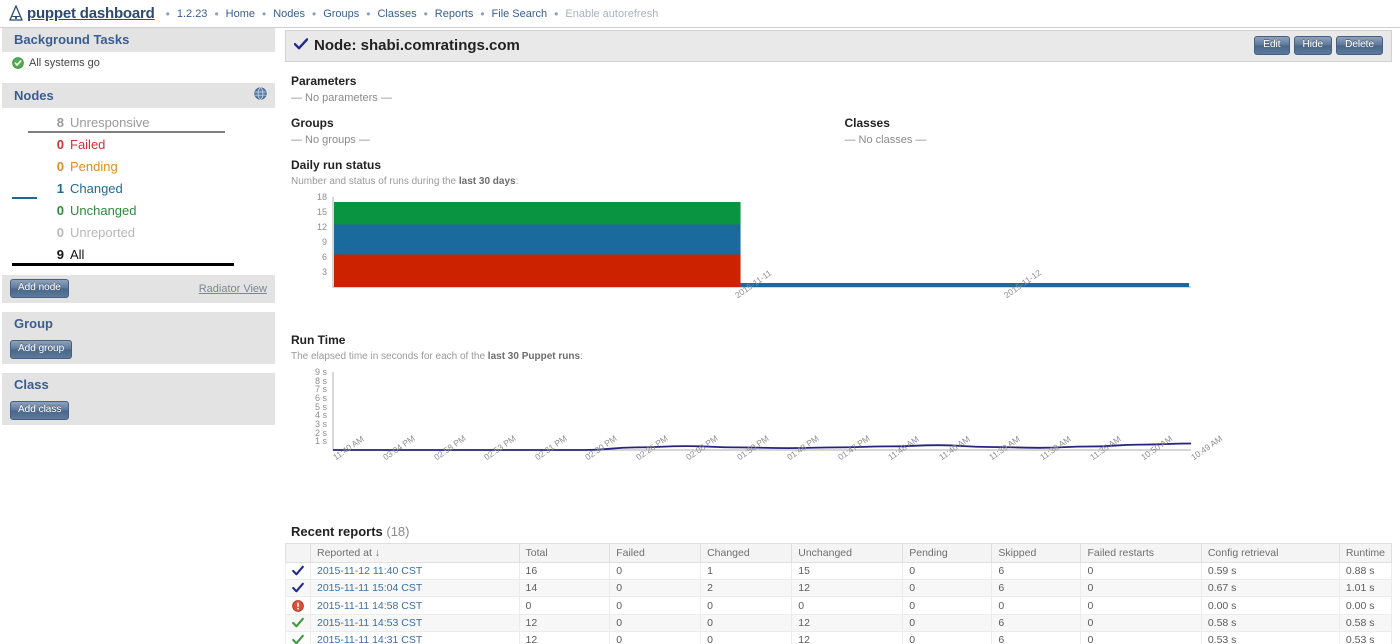 This screenshot has width=1400, height=644. I want to click on caption-pre: Number and status of runs during the, so click(375, 181).